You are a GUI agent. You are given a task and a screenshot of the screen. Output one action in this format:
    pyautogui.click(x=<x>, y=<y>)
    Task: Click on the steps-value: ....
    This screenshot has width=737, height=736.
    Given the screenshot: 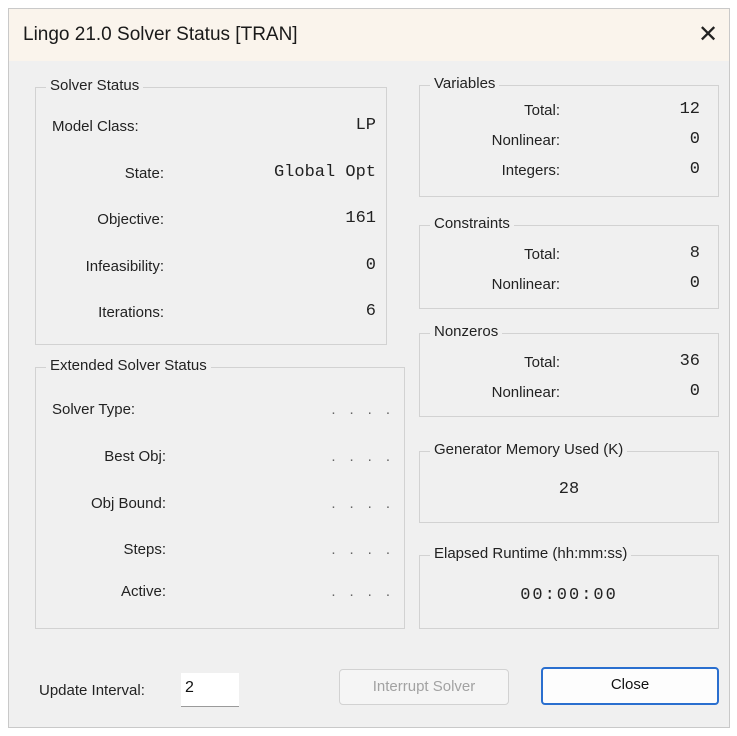 What is the action you would take?
    pyautogui.click(x=367, y=549)
    